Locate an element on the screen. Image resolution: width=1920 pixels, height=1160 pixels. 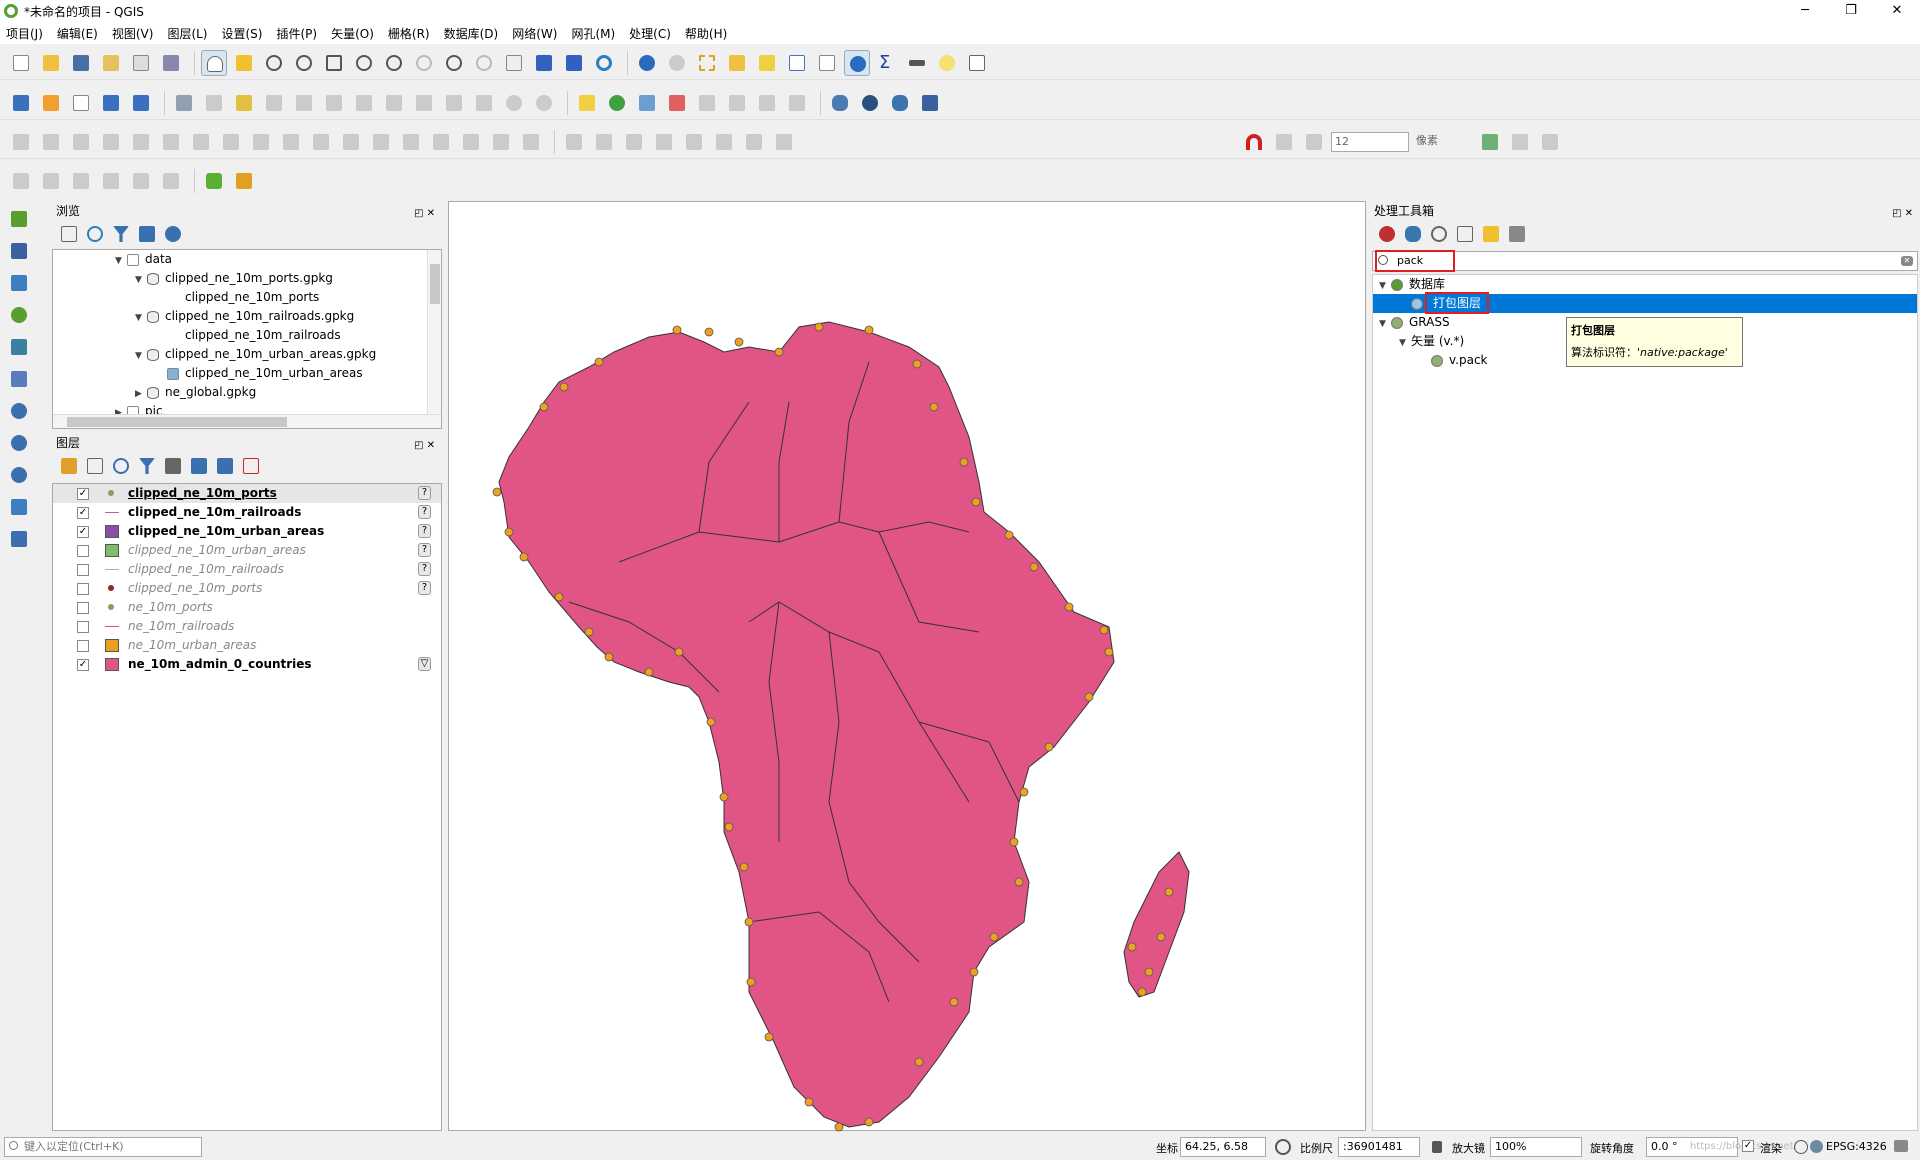
menu-raster: 栅格(R) is located at coordinates (409, 33).